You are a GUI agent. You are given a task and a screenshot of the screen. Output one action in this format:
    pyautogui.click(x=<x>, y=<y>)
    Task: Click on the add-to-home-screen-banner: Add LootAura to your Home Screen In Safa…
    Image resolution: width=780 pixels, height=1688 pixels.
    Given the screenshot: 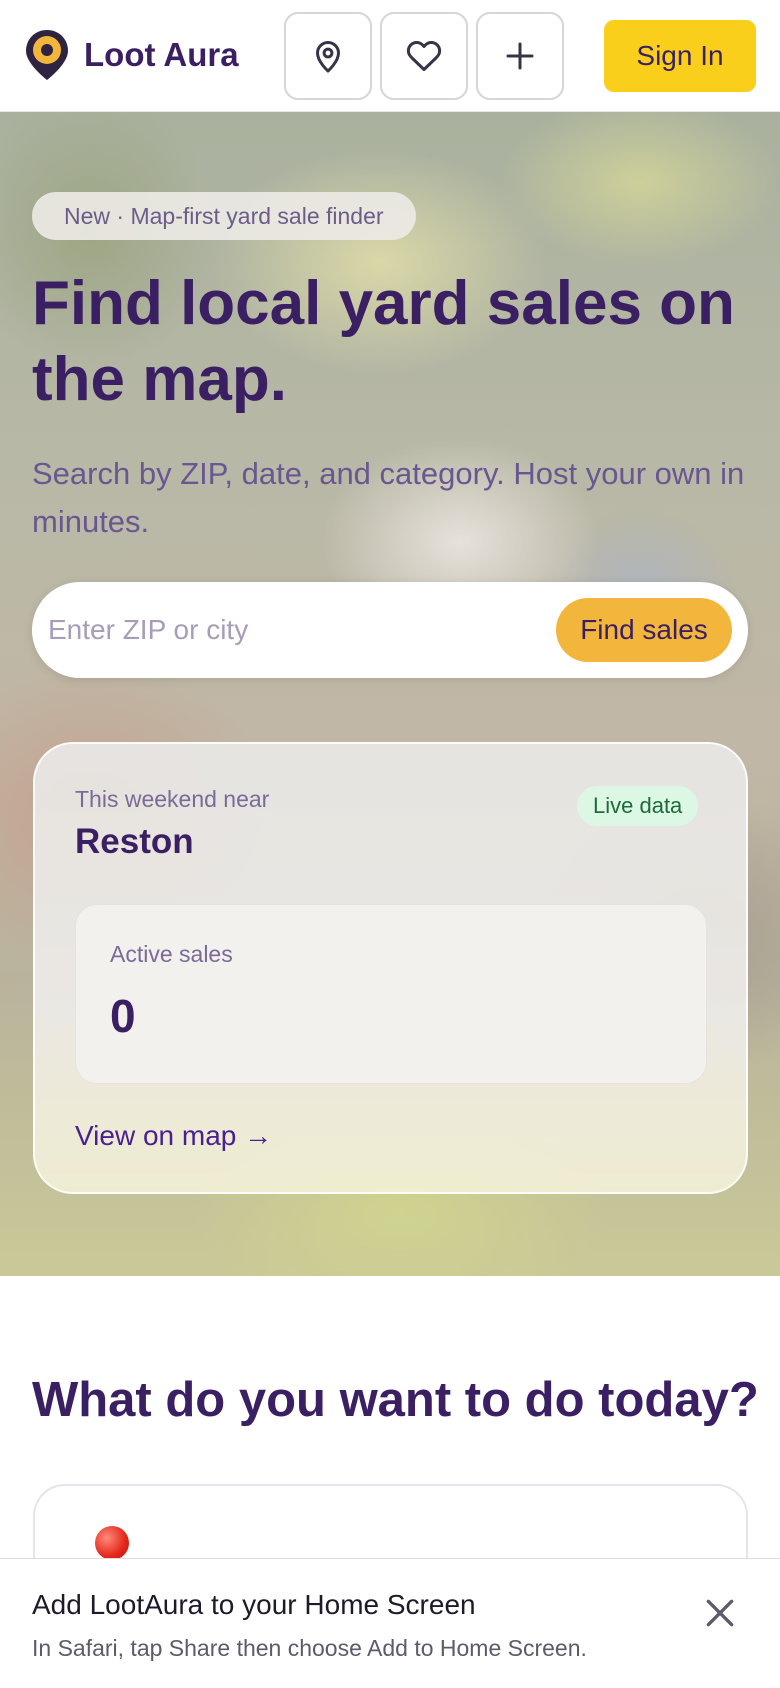 What is the action you would take?
    pyautogui.click(x=390, y=1623)
    